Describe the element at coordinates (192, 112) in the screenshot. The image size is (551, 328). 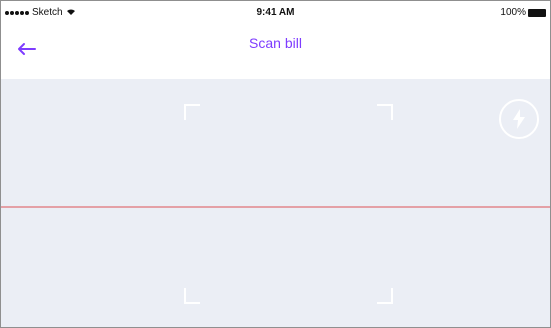
I see `scan-frame-corner-top-left` at that location.